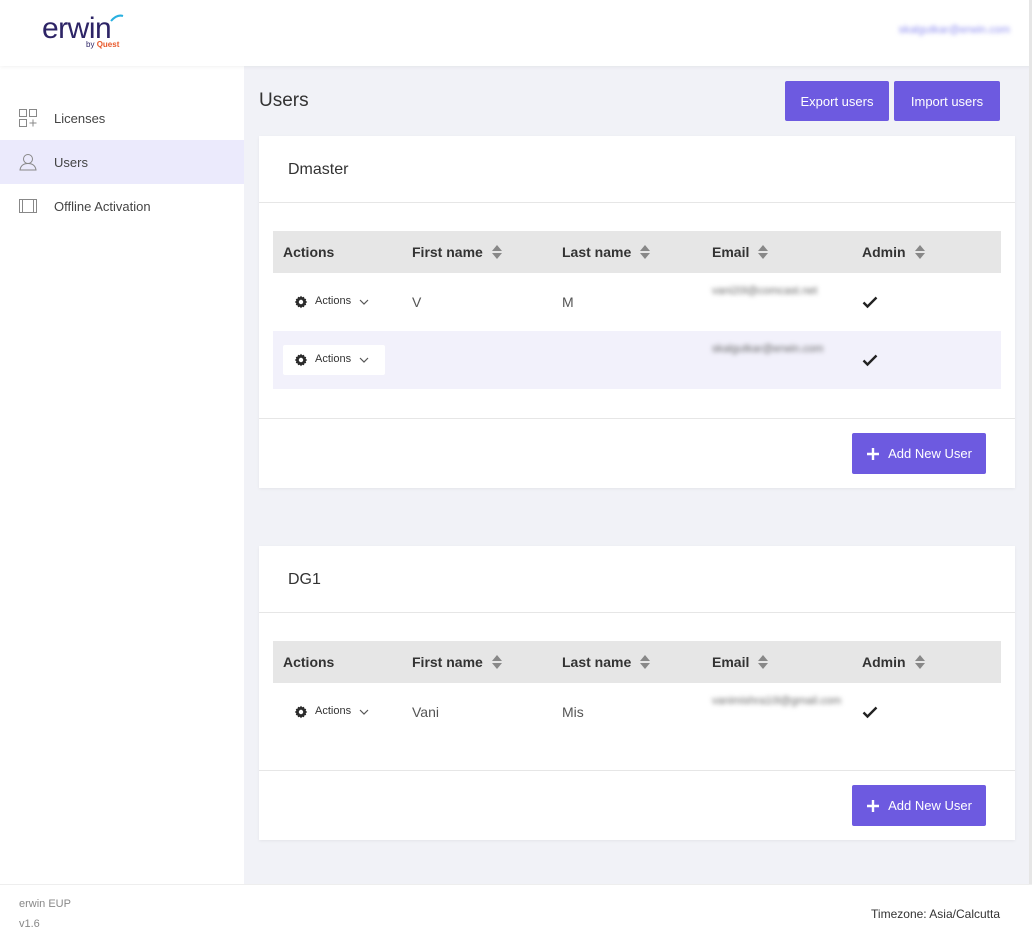 The height and width of the screenshot is (936, 1032). Describe the element at coordinates (80, 118) in the screenshot. I see `sidebar-item-label: Licenses` at that location.